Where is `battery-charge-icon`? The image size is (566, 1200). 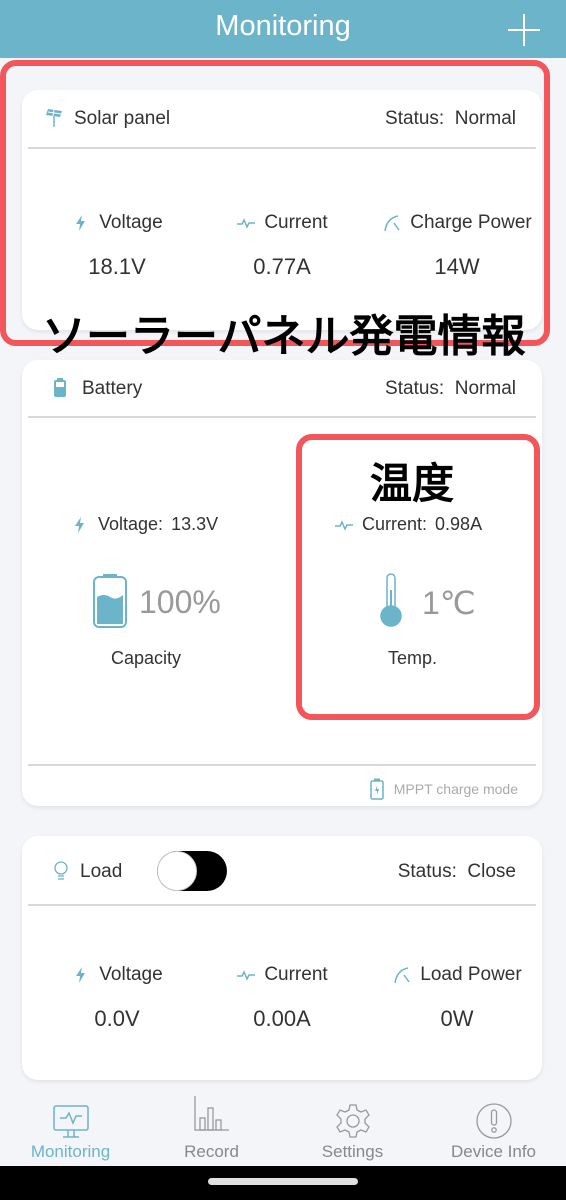
battery-charge-icon is located at coordinates (377, 789).